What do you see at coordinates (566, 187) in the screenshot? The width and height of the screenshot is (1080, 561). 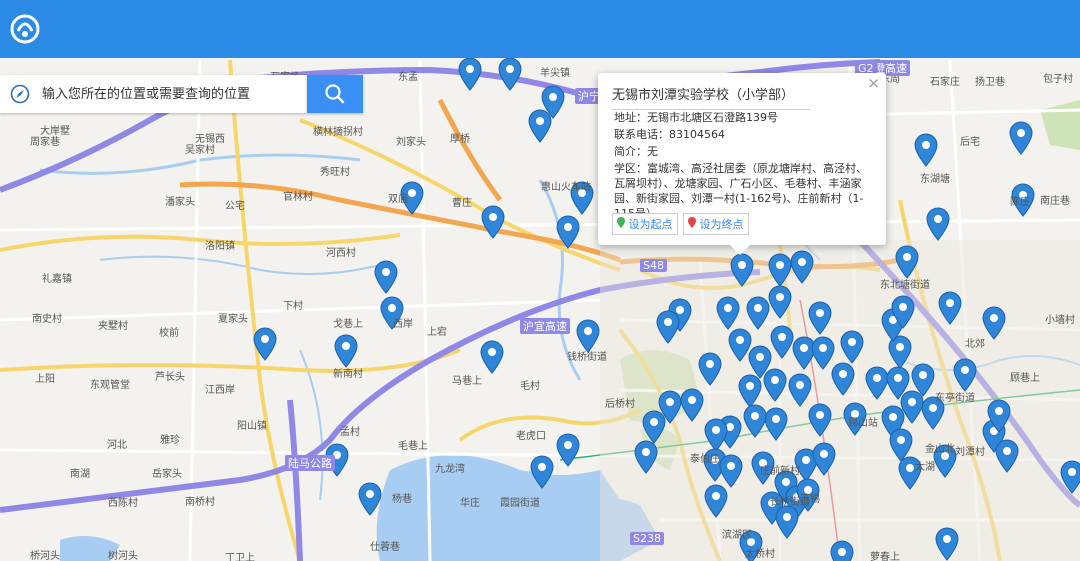 I see `map-label: 惠山火车站` at bounding box center [566, 187].